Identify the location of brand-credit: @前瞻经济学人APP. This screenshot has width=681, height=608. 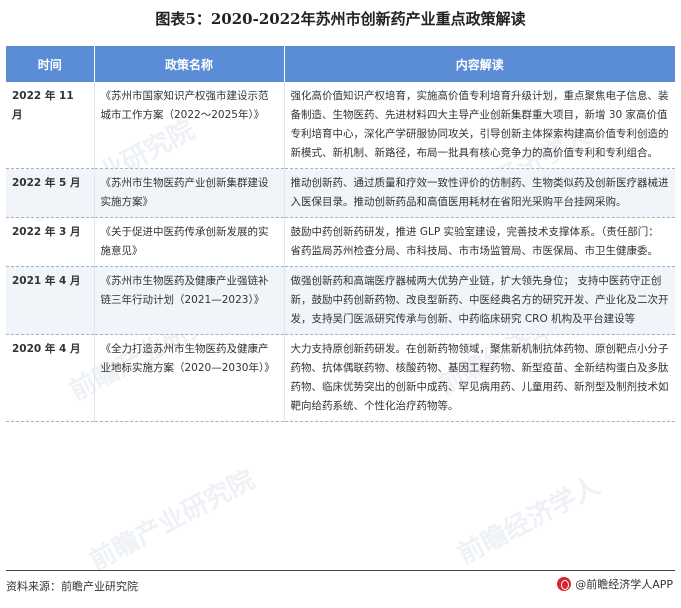
(615, 584).